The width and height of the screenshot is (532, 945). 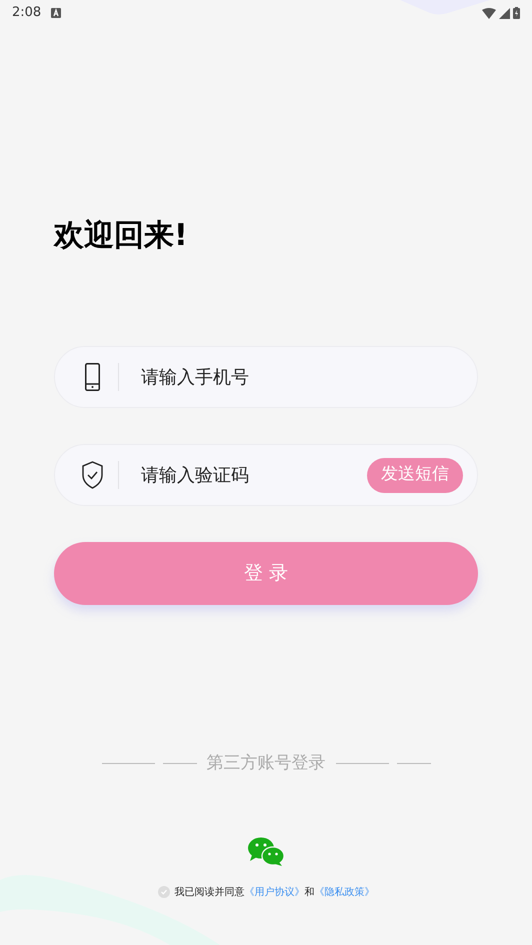 I want to click on privacy-policy-link: 《隐私政策》, so click(x=344, y=892).